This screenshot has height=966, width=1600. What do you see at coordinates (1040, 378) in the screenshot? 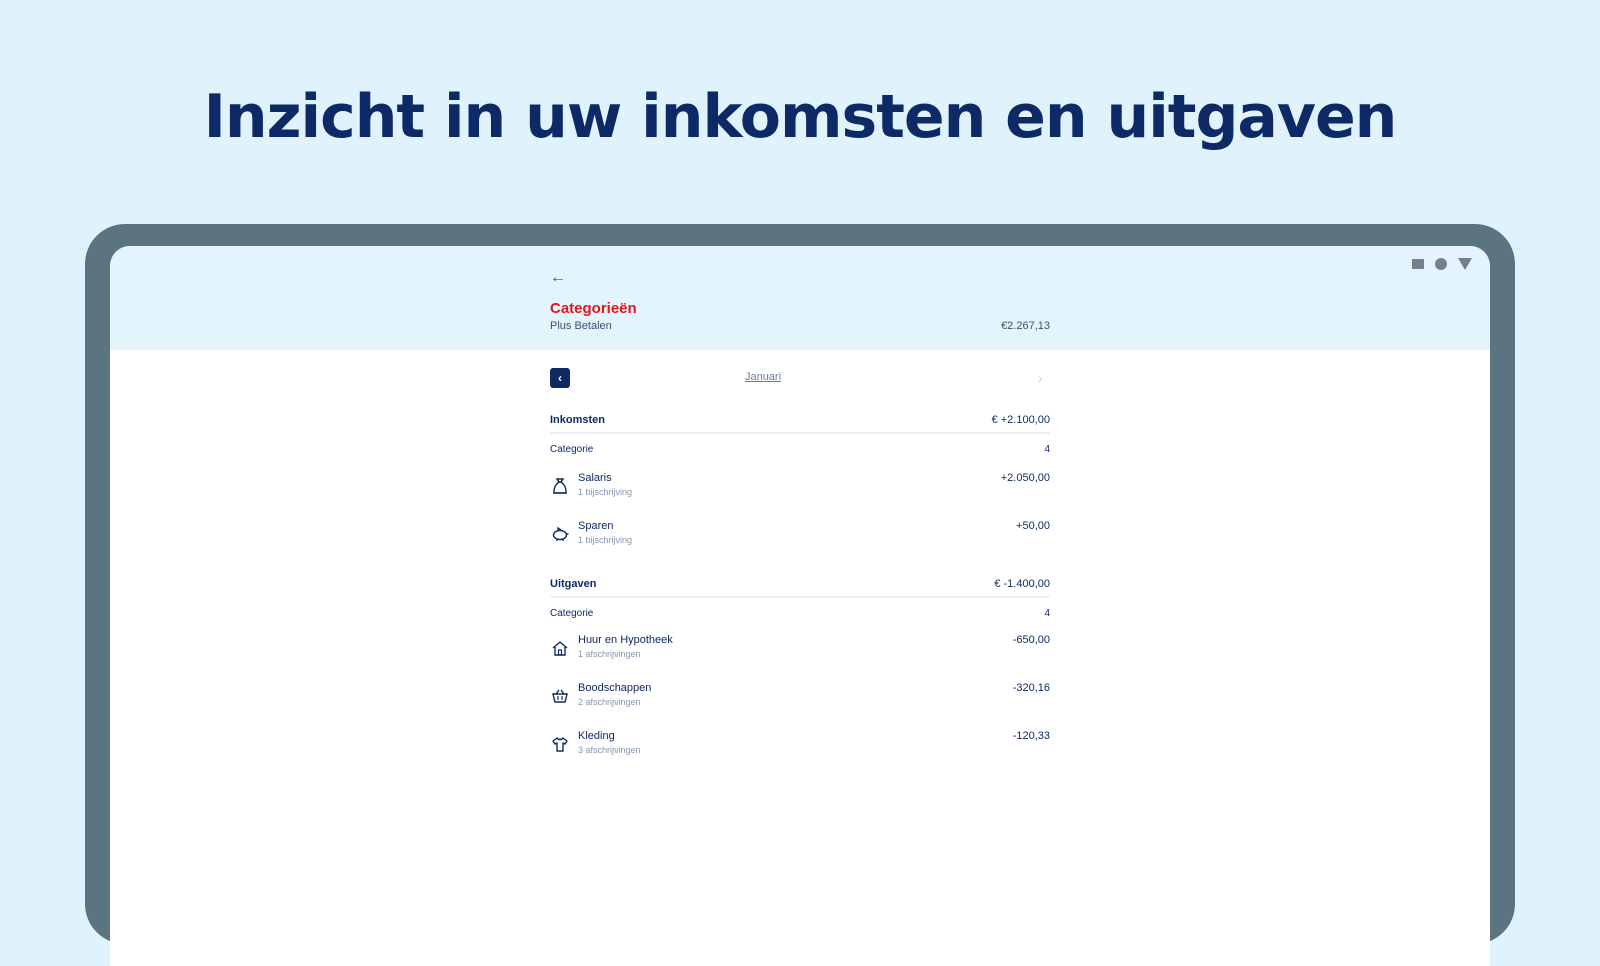
I see `next-month-button: ›` at bounding box center [1040, 378].